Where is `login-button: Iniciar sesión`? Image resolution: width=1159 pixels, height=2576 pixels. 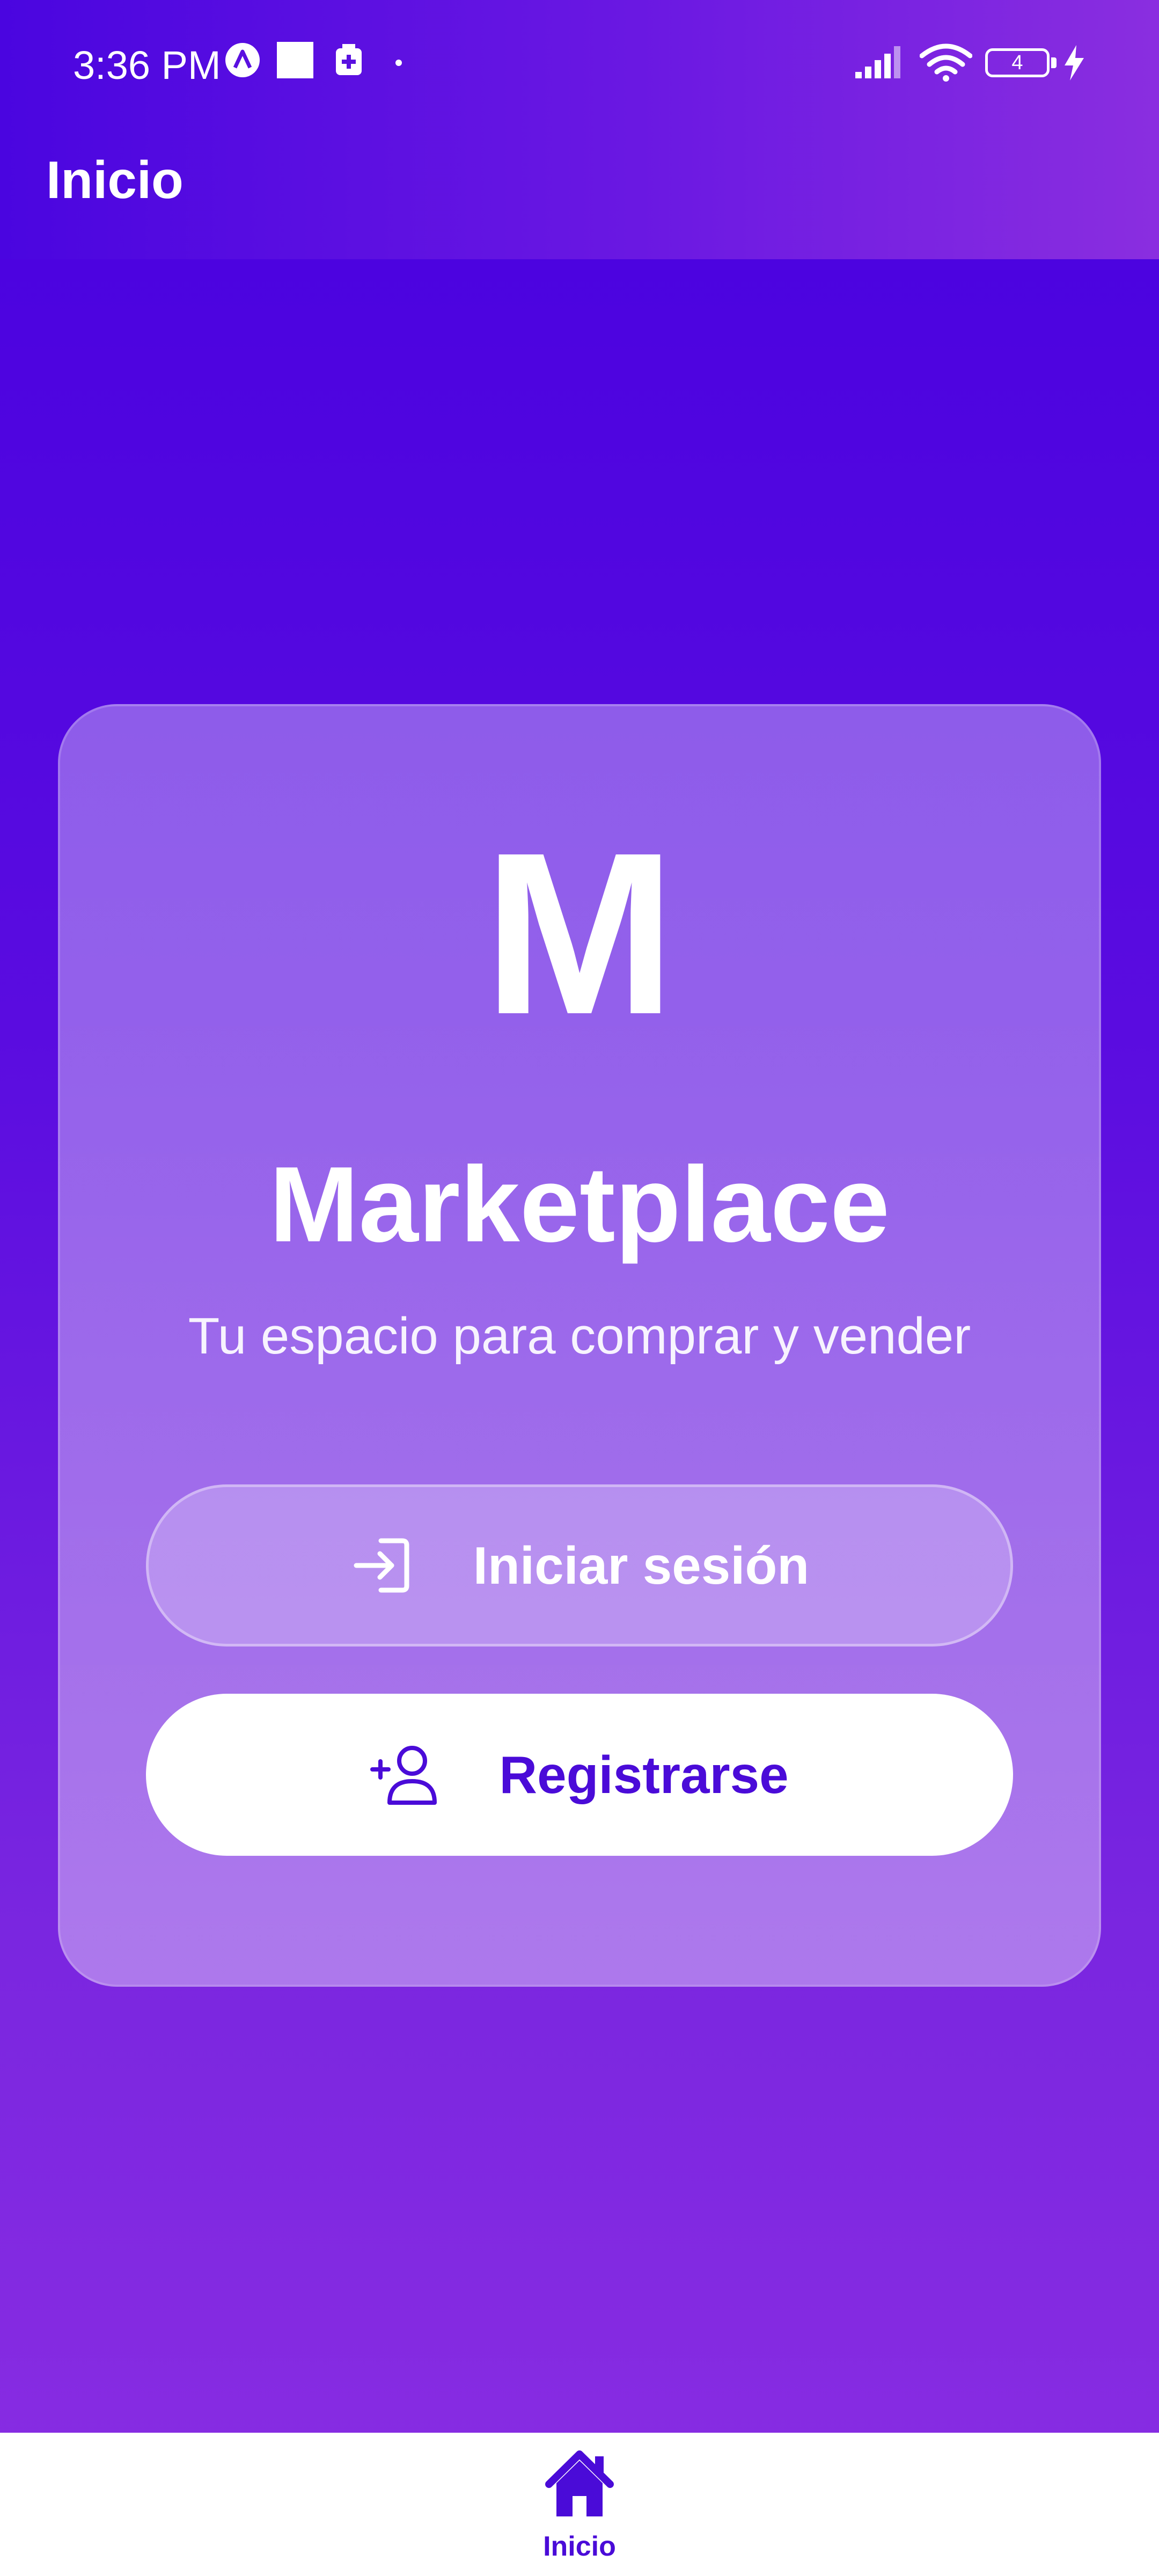 login-button: Iniciar sesión is located at coordinates (579, 1565).